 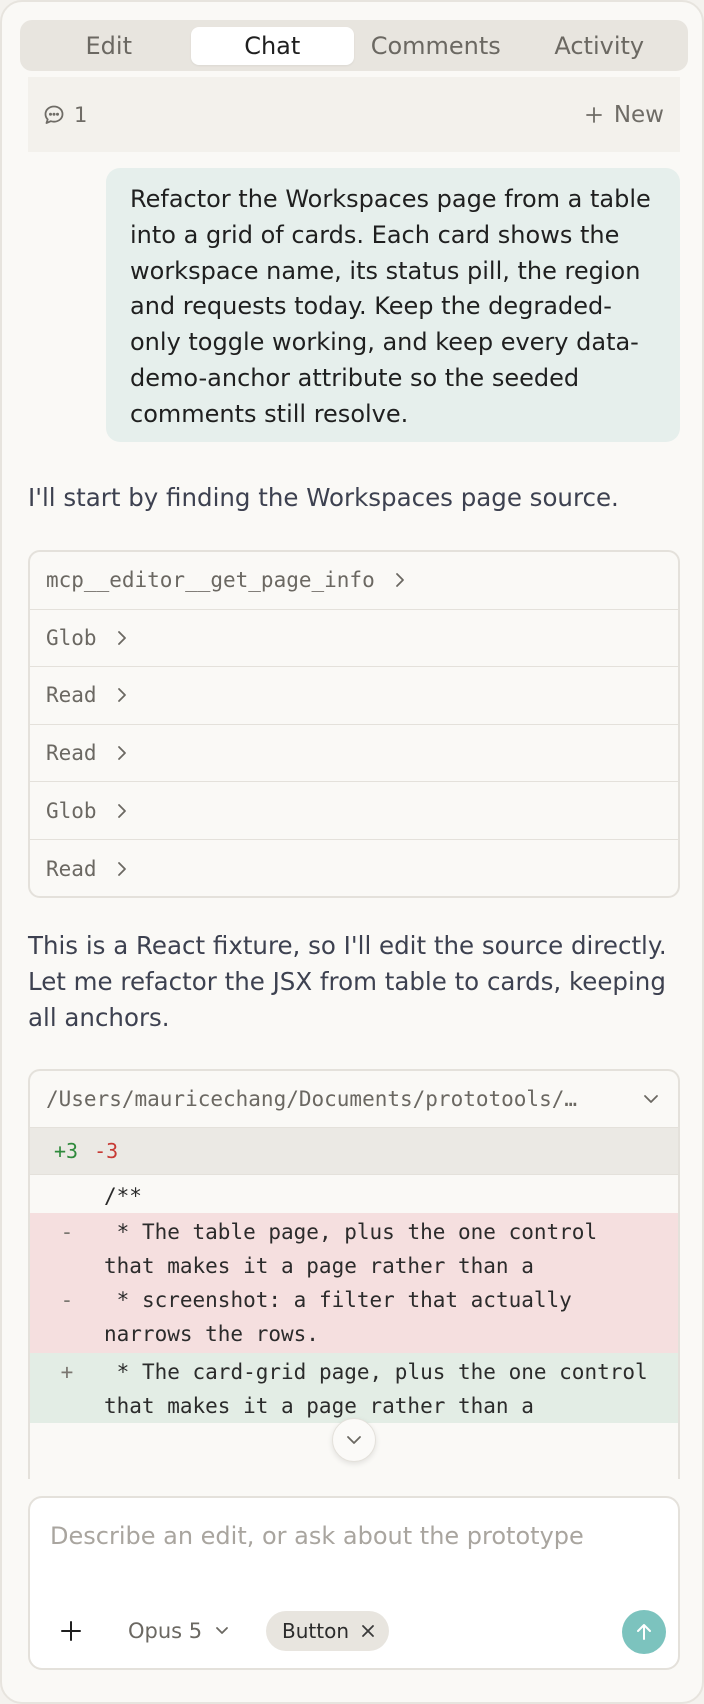 What do you see at coordinates (106, 1151) in the screenshot?
I see `lines-removed: -3` at bounding box center [106, 1151].